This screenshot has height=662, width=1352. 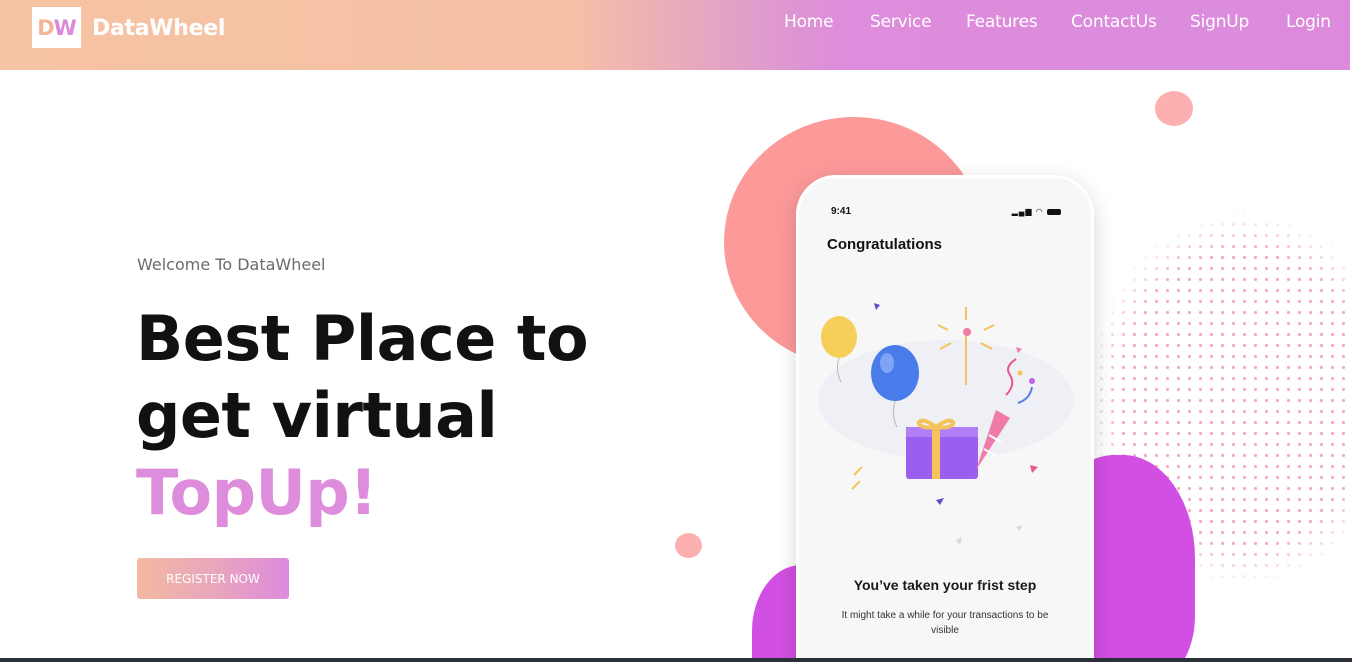 What do you see at coordinates (1114, 22) in the screenshot?
I see `nav-contactus: ContactUs` at bounding box center [1114, 22].